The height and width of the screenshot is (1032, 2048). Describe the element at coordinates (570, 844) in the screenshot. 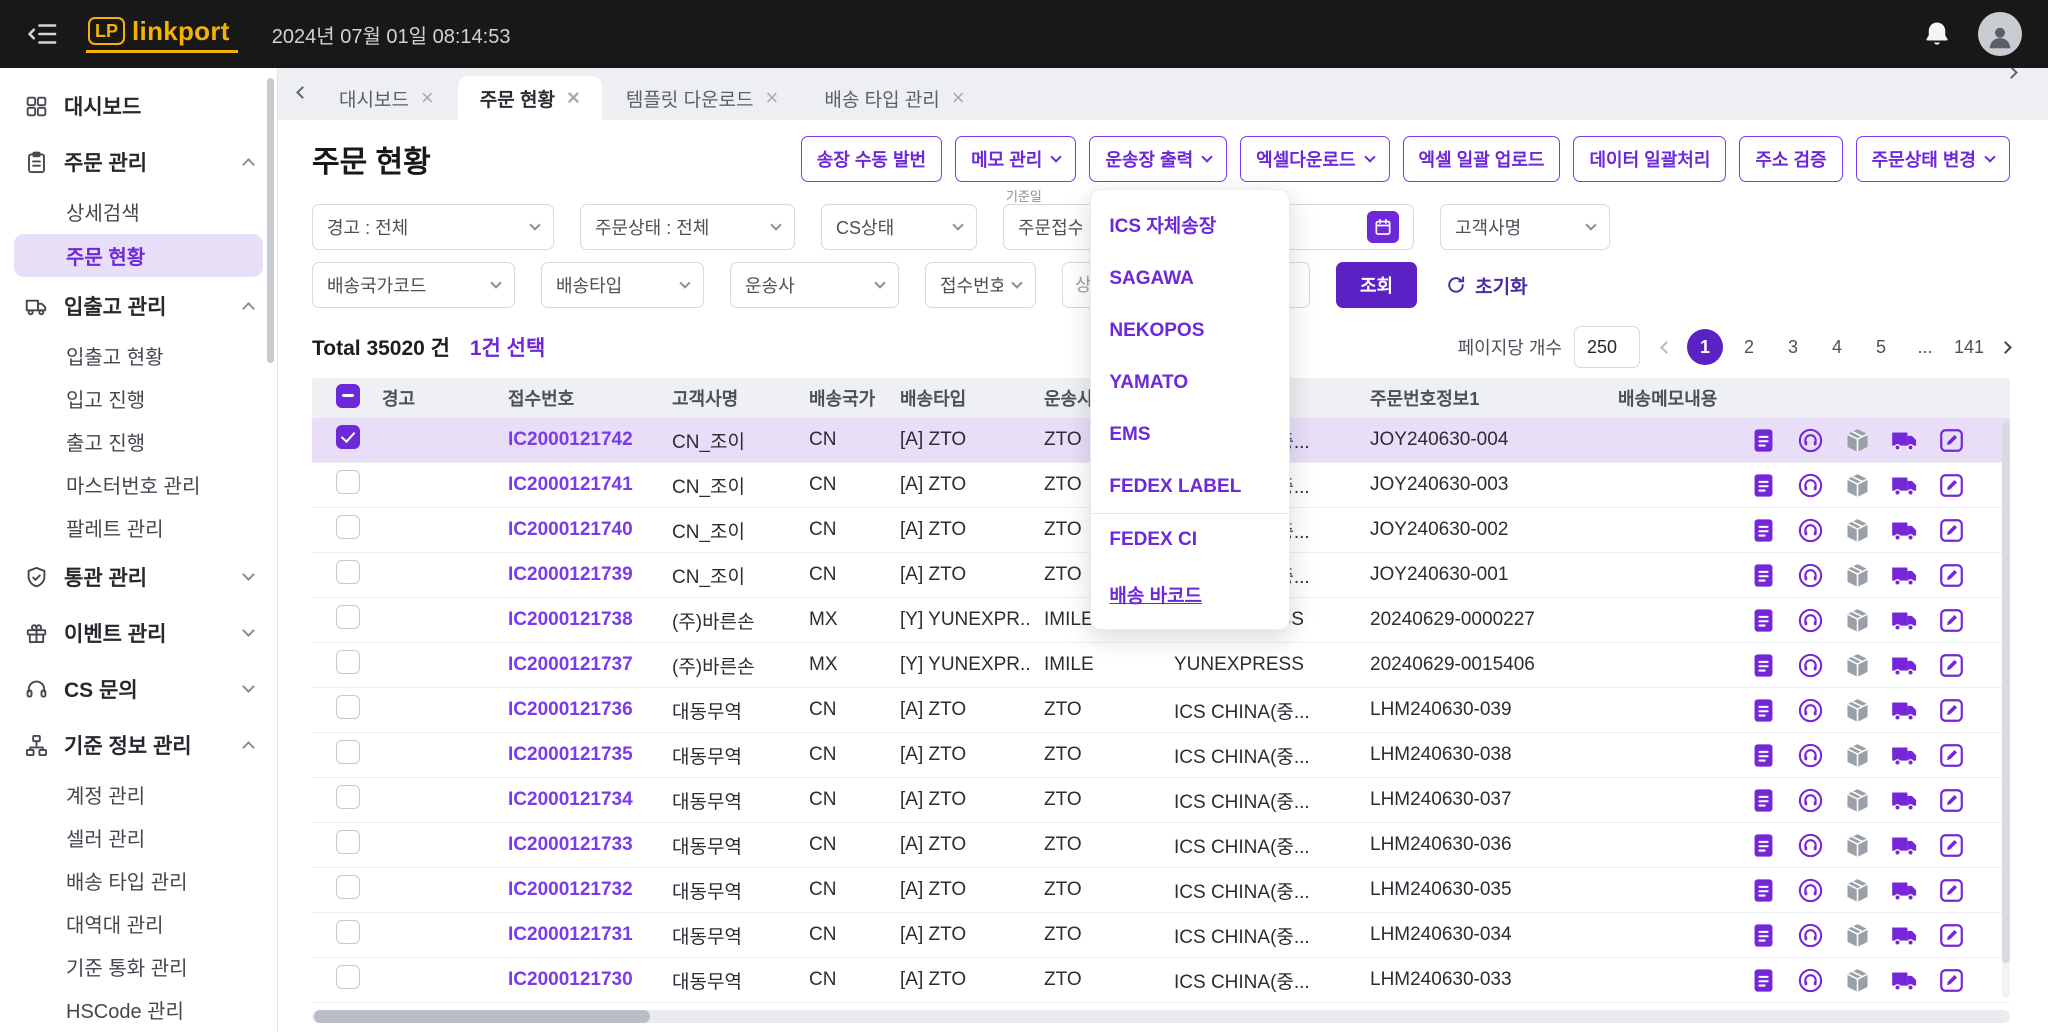

I see `receipt-no-link: IC2000121733` at that location.